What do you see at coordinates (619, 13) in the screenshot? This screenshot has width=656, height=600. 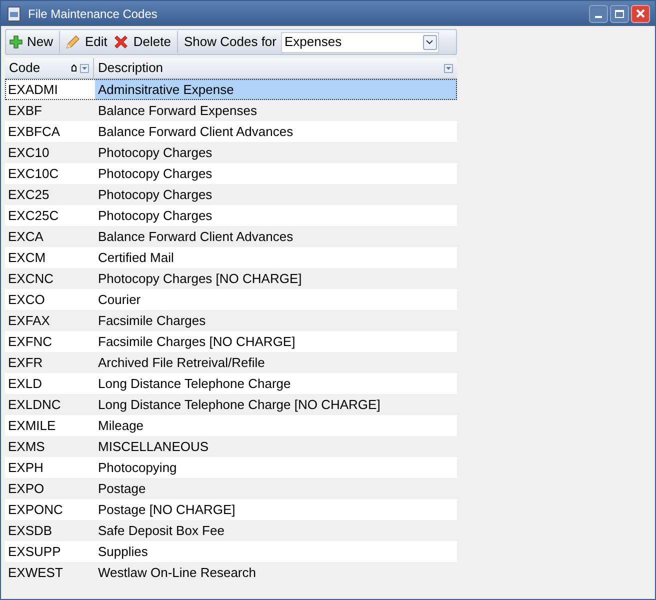 I see `maximize-button` at bounding box center [619, 13].